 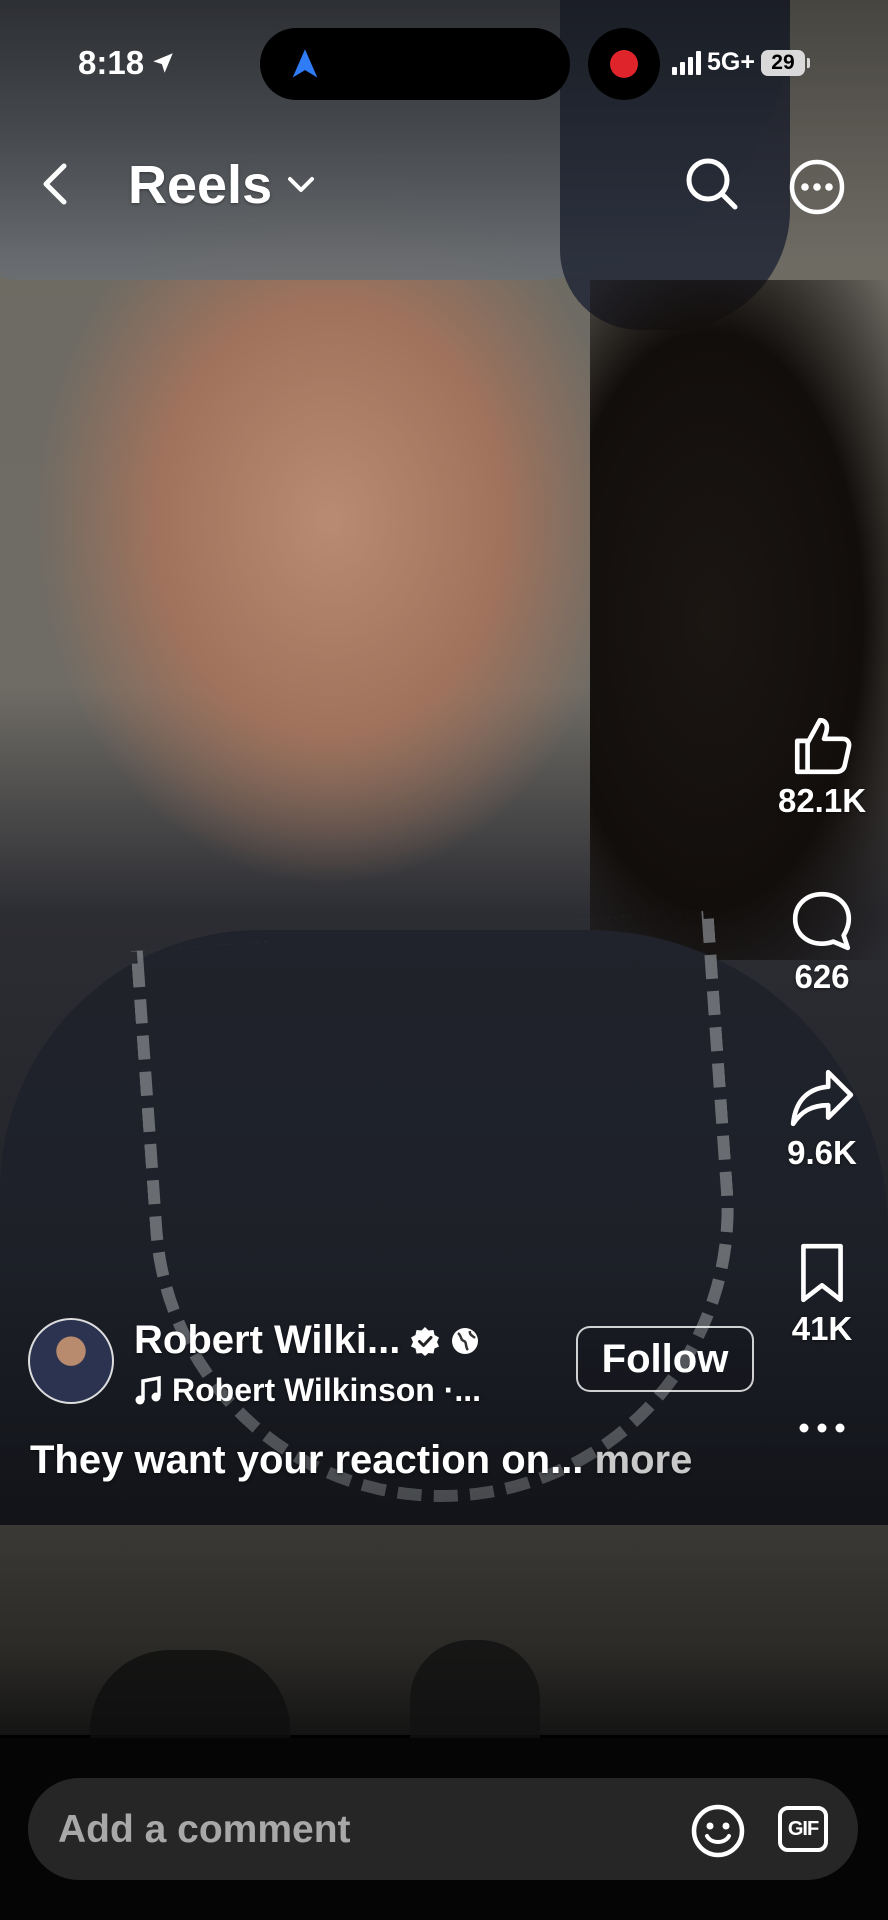 What do you see at coordinates (415, 64) in the screenshot?
I see `dynamic-island` at bounding box center [415, 64].